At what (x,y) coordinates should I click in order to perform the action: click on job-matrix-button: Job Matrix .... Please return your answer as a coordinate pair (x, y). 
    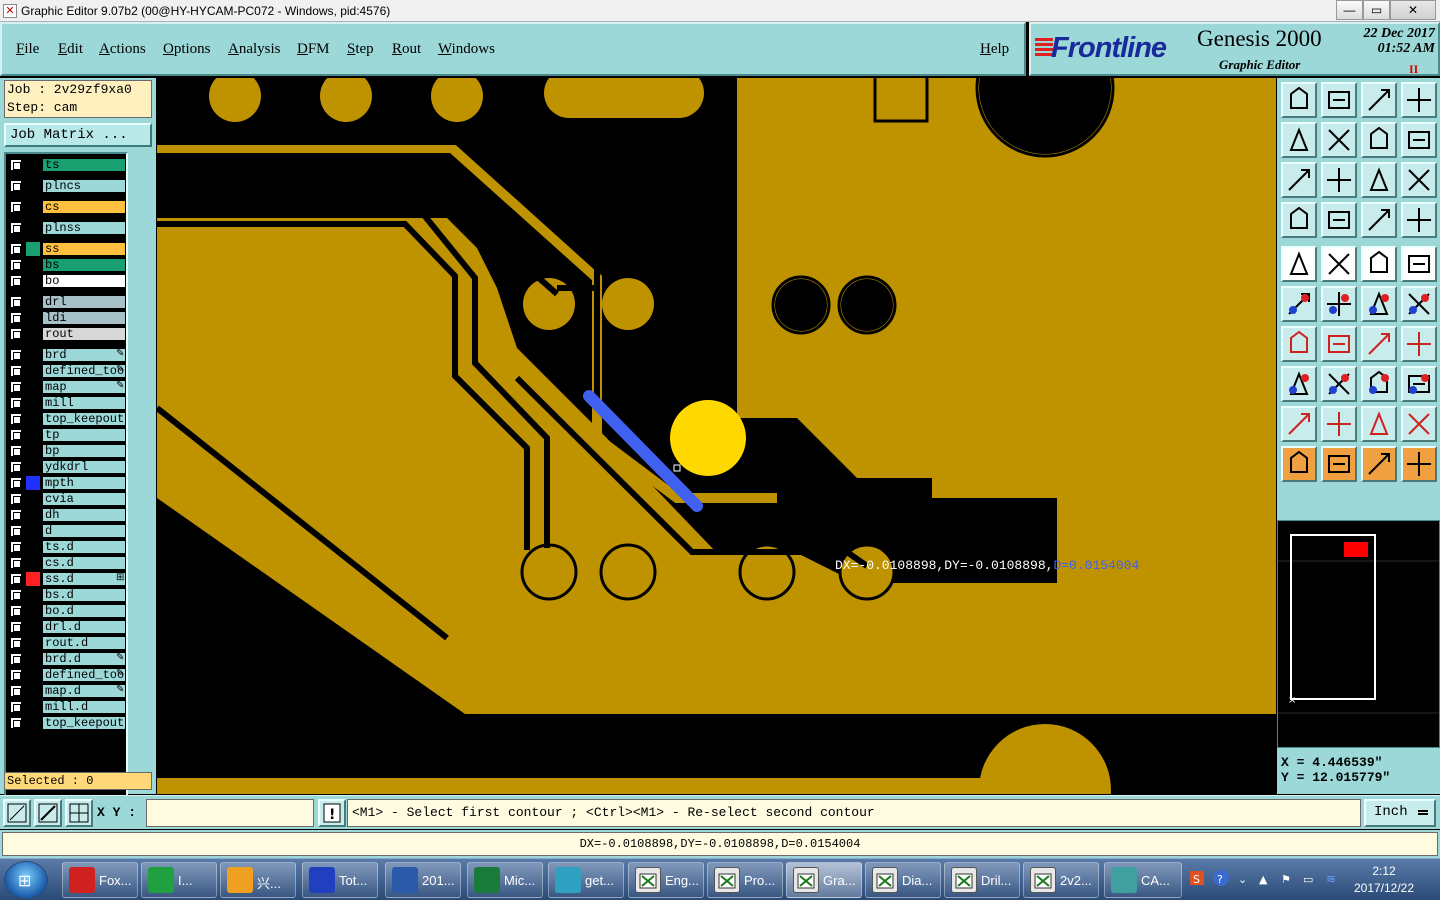
    Looking at the image, I should click on (78, 135).